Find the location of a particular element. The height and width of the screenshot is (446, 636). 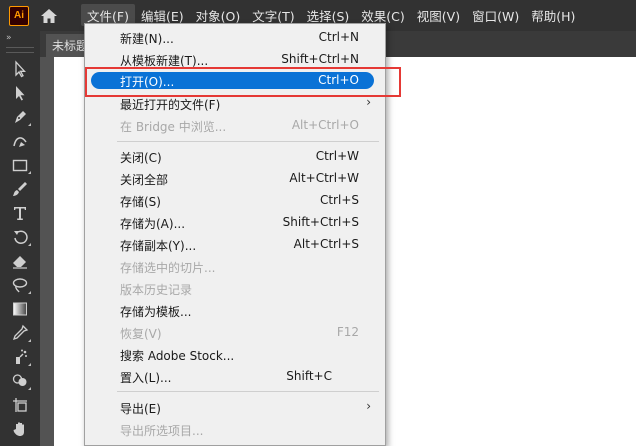

gradient-tool-icon is located at coordinates (20, 309).